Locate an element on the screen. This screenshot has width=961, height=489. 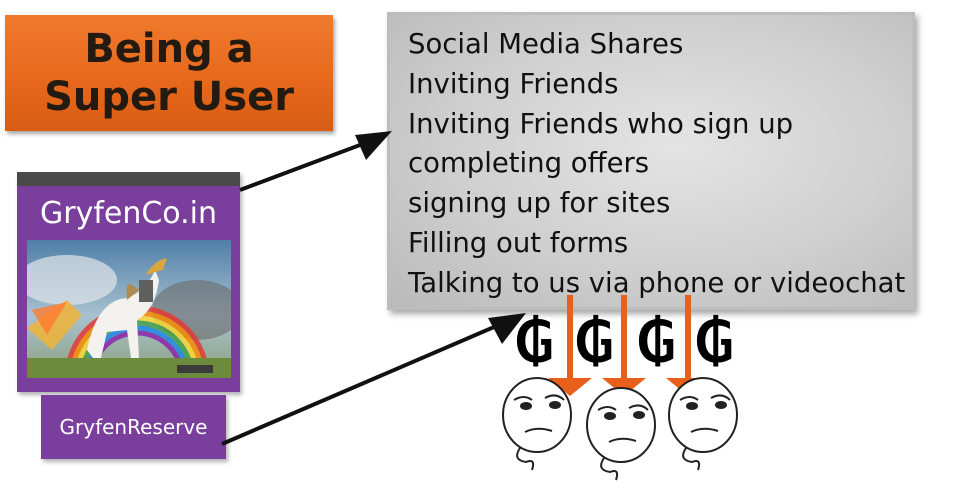
orange-arrows is located at coordinates (629, 345).